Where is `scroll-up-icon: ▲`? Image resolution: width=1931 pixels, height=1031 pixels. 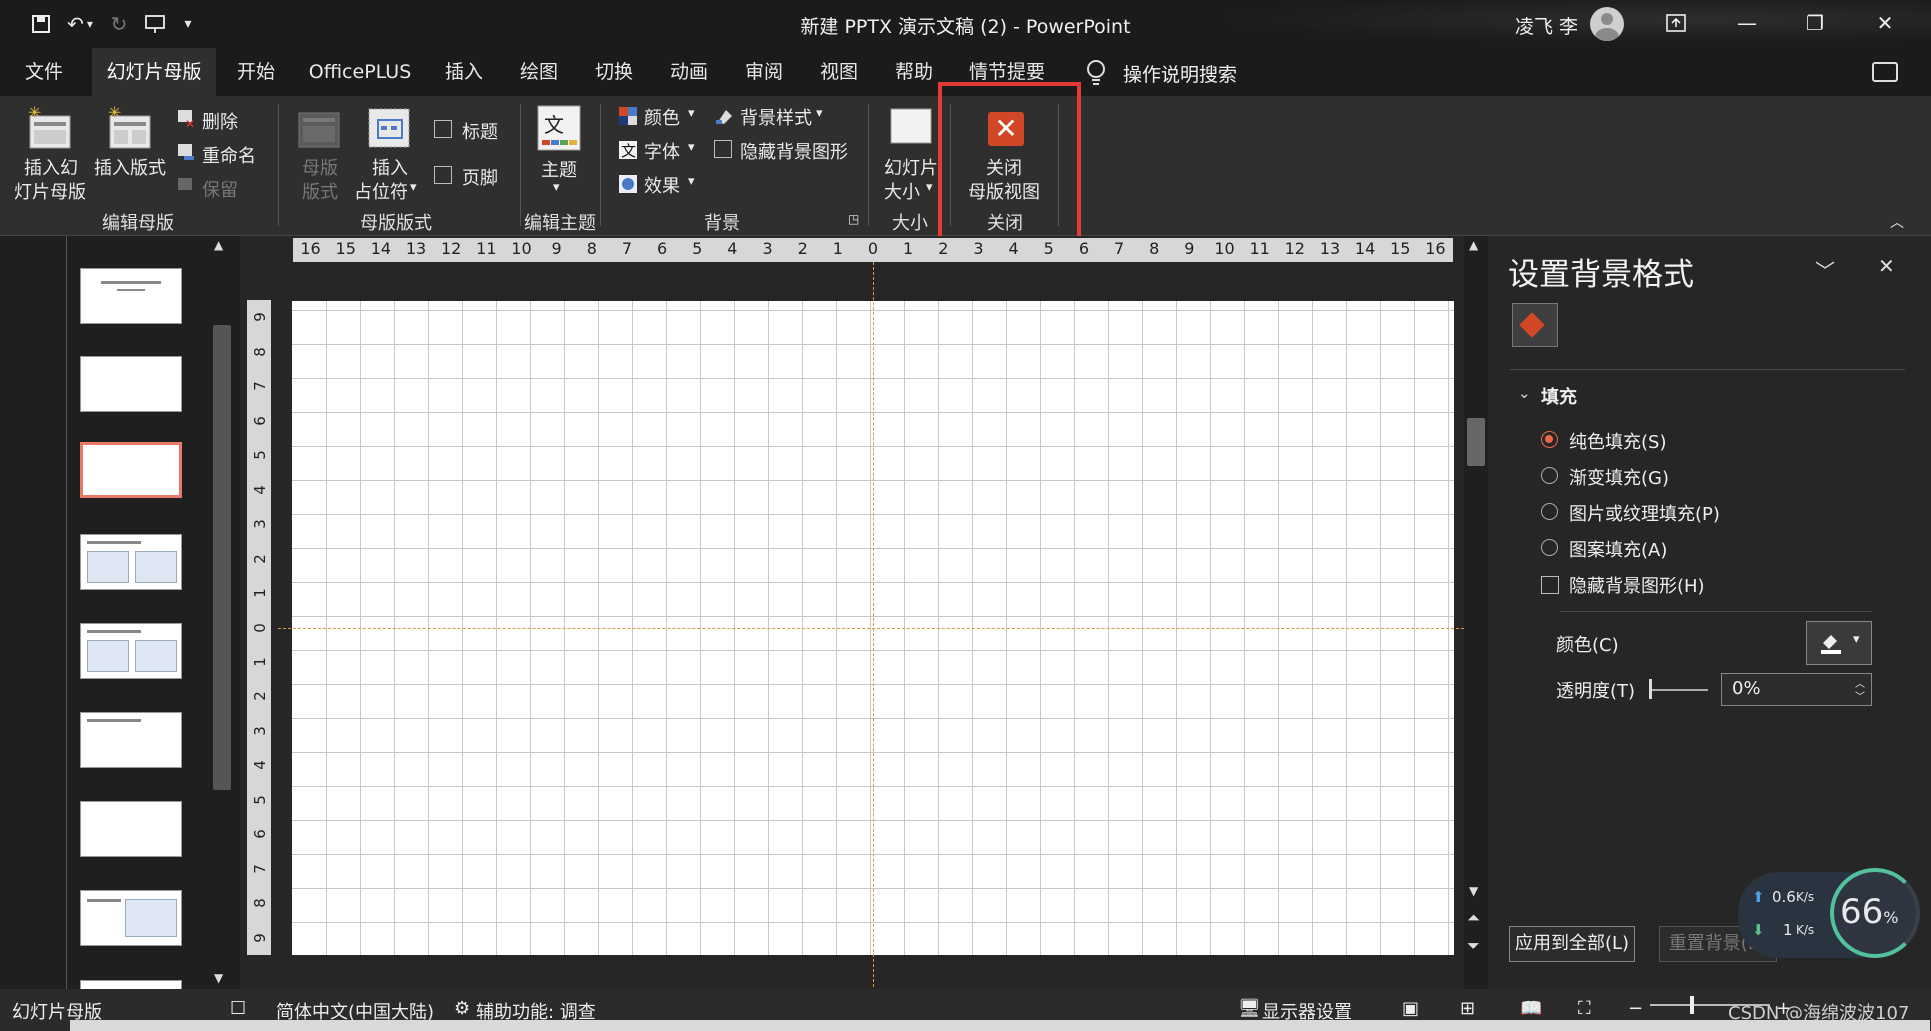
scroll-up-icon: ▲ is located at coordinates (218, 245).